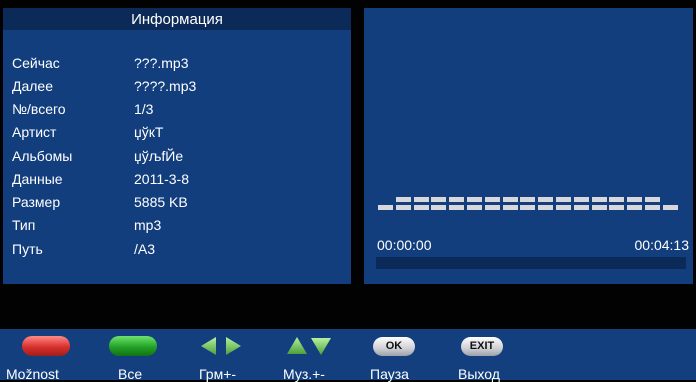 The height and width of the screenshot is (382, 696). I want to click on info-key: Далее, so click(33, 86).